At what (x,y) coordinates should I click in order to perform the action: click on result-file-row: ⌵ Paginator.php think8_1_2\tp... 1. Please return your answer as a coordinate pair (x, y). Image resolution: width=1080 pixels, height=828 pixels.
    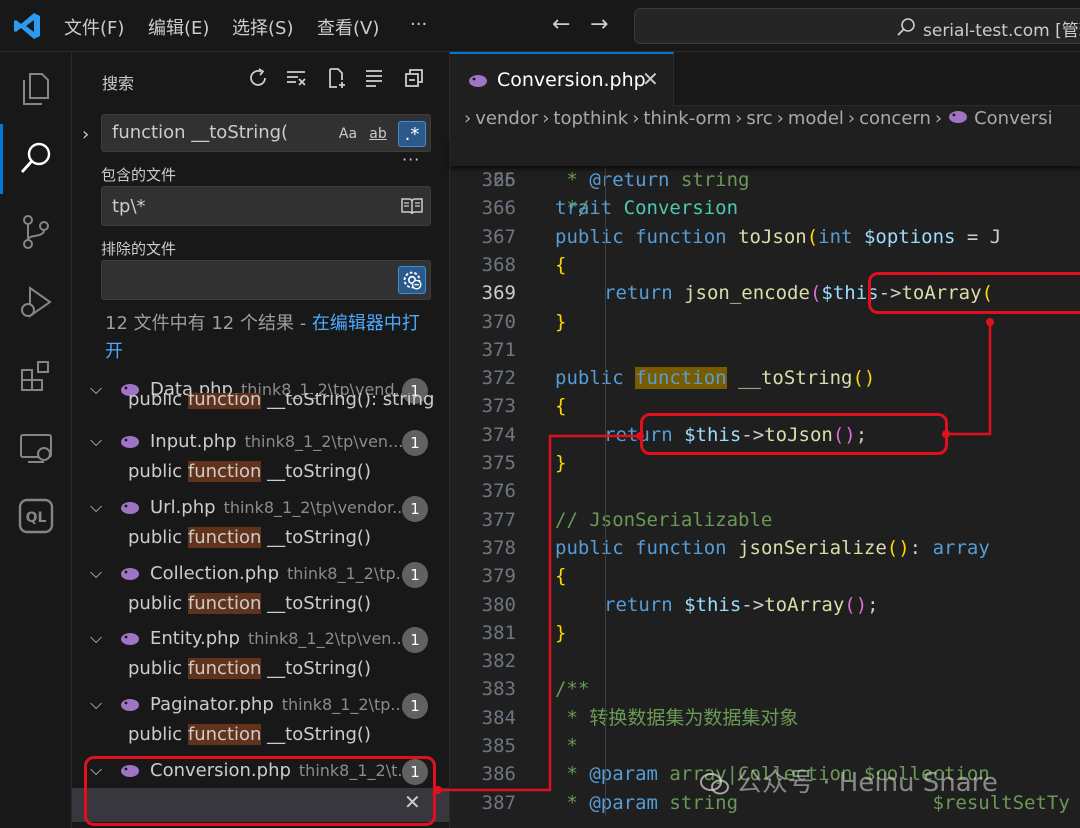
    Looking at the image, I should click on (260, 706).